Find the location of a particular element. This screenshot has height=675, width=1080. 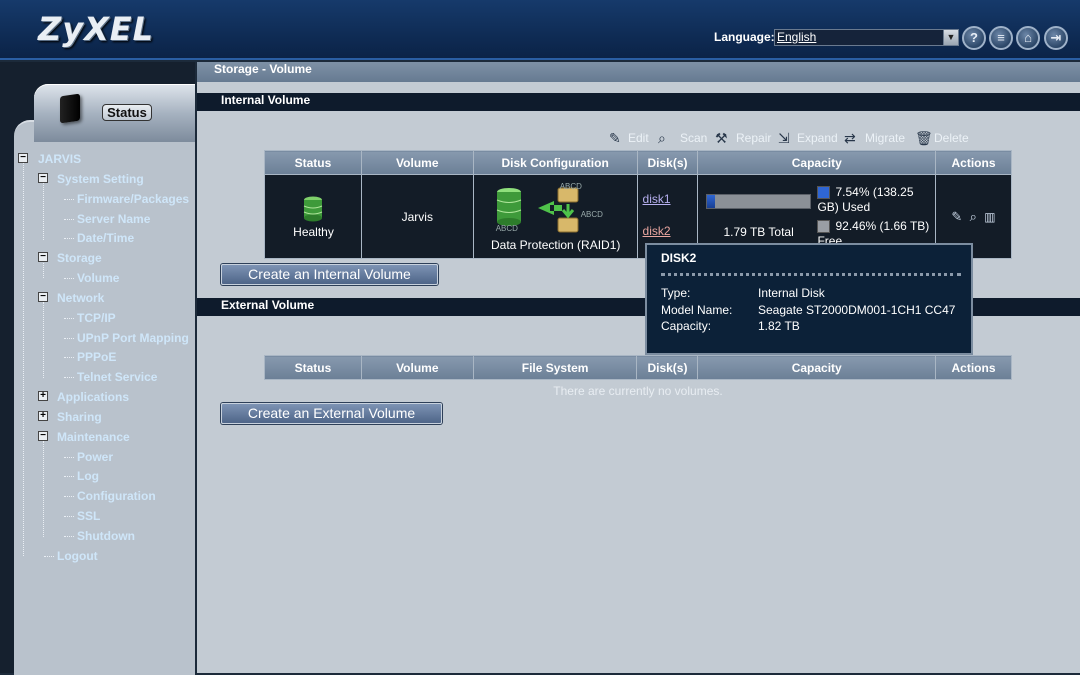

tree-item-network: Network is located at coordinates (80, 298).